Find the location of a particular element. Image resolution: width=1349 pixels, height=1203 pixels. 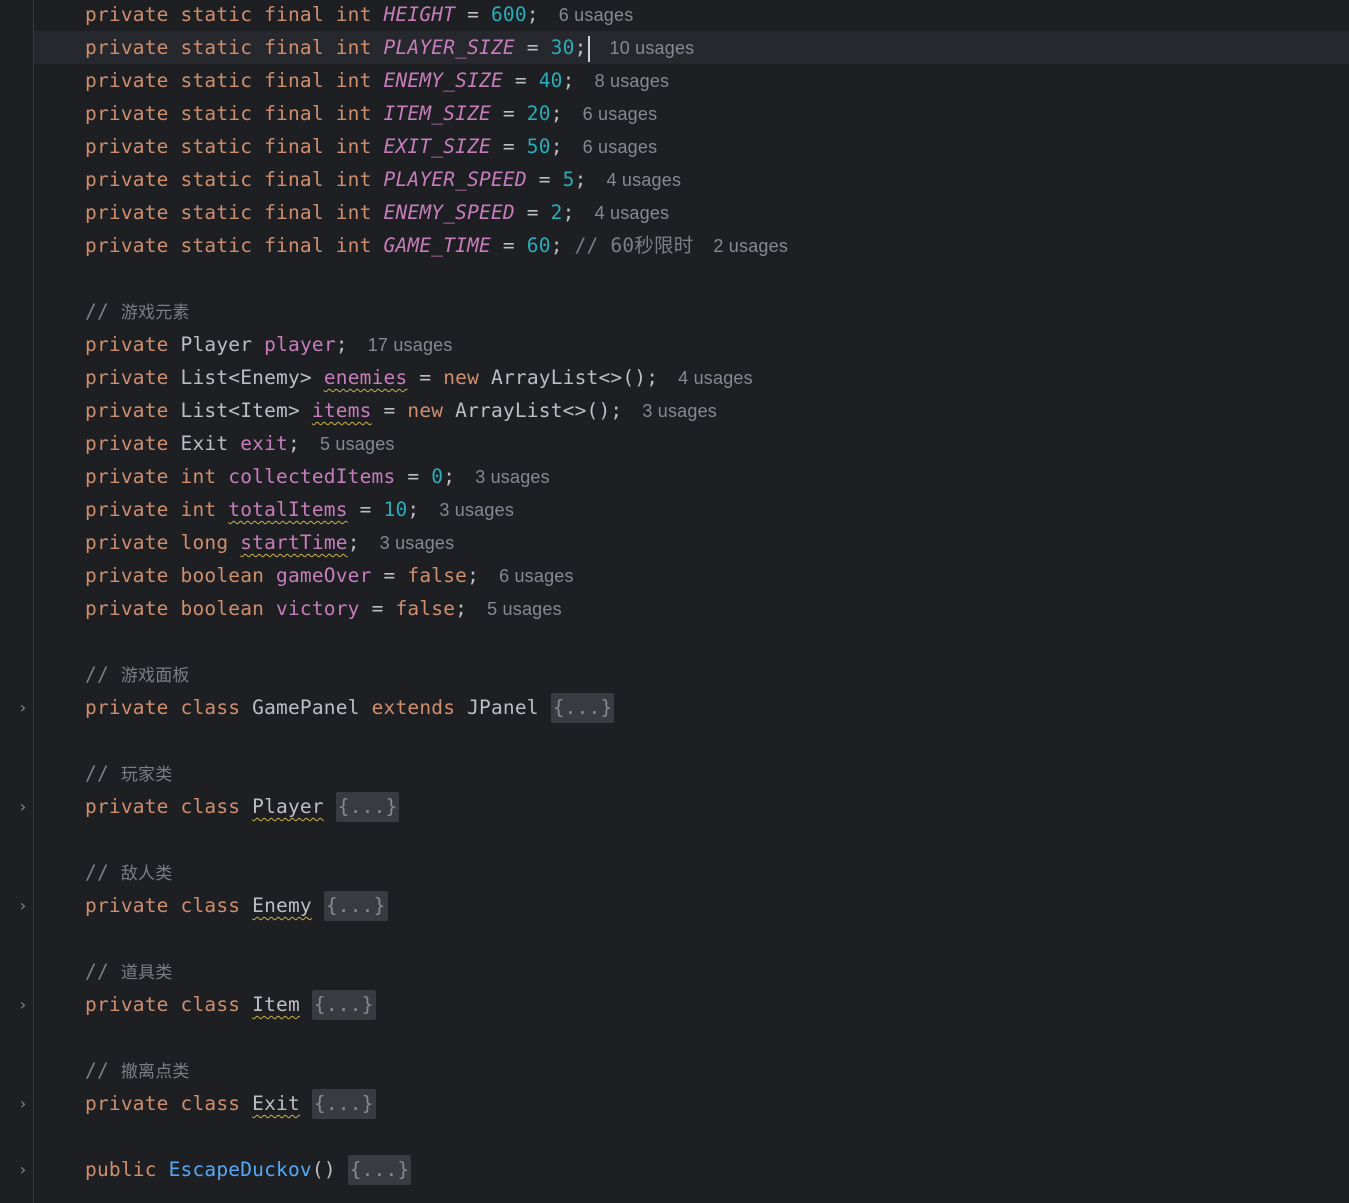

code-line: private class Enemy {...} is located at coordinates (691, 905).